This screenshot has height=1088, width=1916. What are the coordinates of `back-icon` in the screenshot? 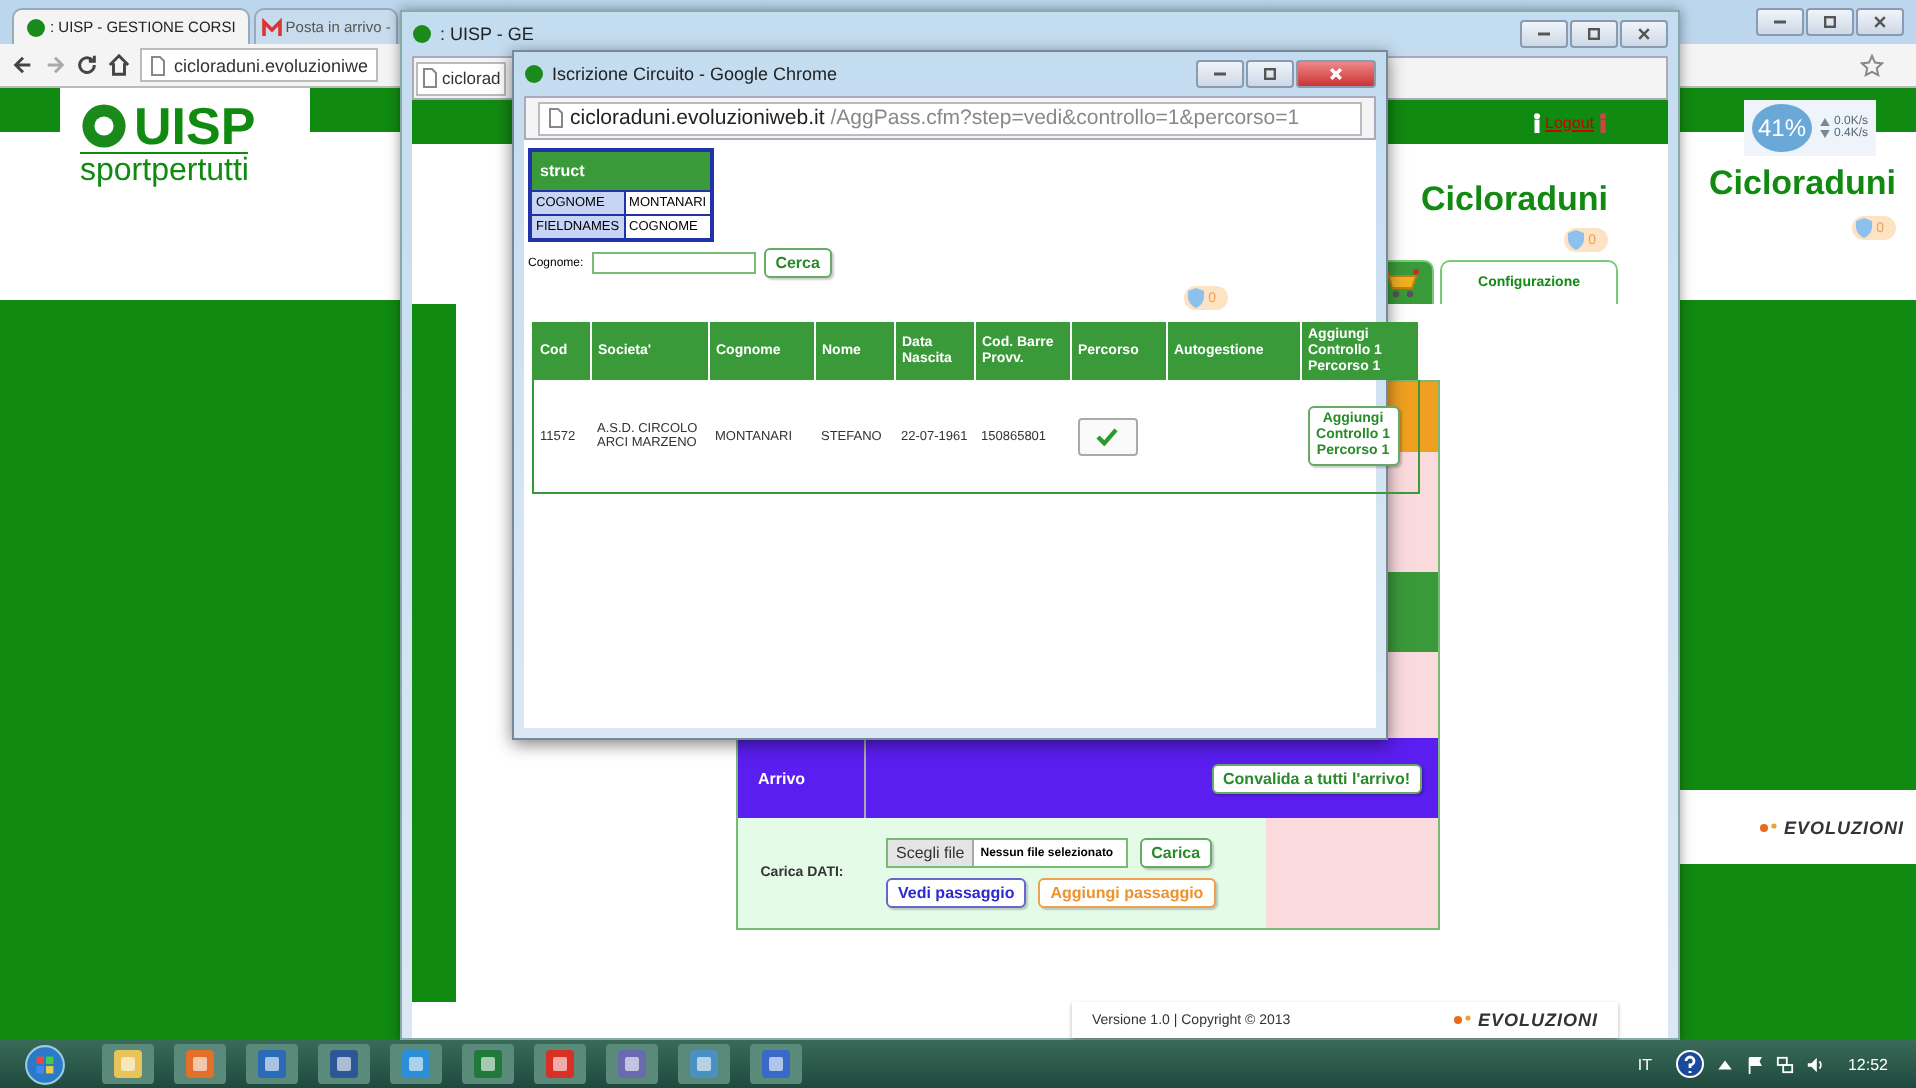 It's located at (23, 65).